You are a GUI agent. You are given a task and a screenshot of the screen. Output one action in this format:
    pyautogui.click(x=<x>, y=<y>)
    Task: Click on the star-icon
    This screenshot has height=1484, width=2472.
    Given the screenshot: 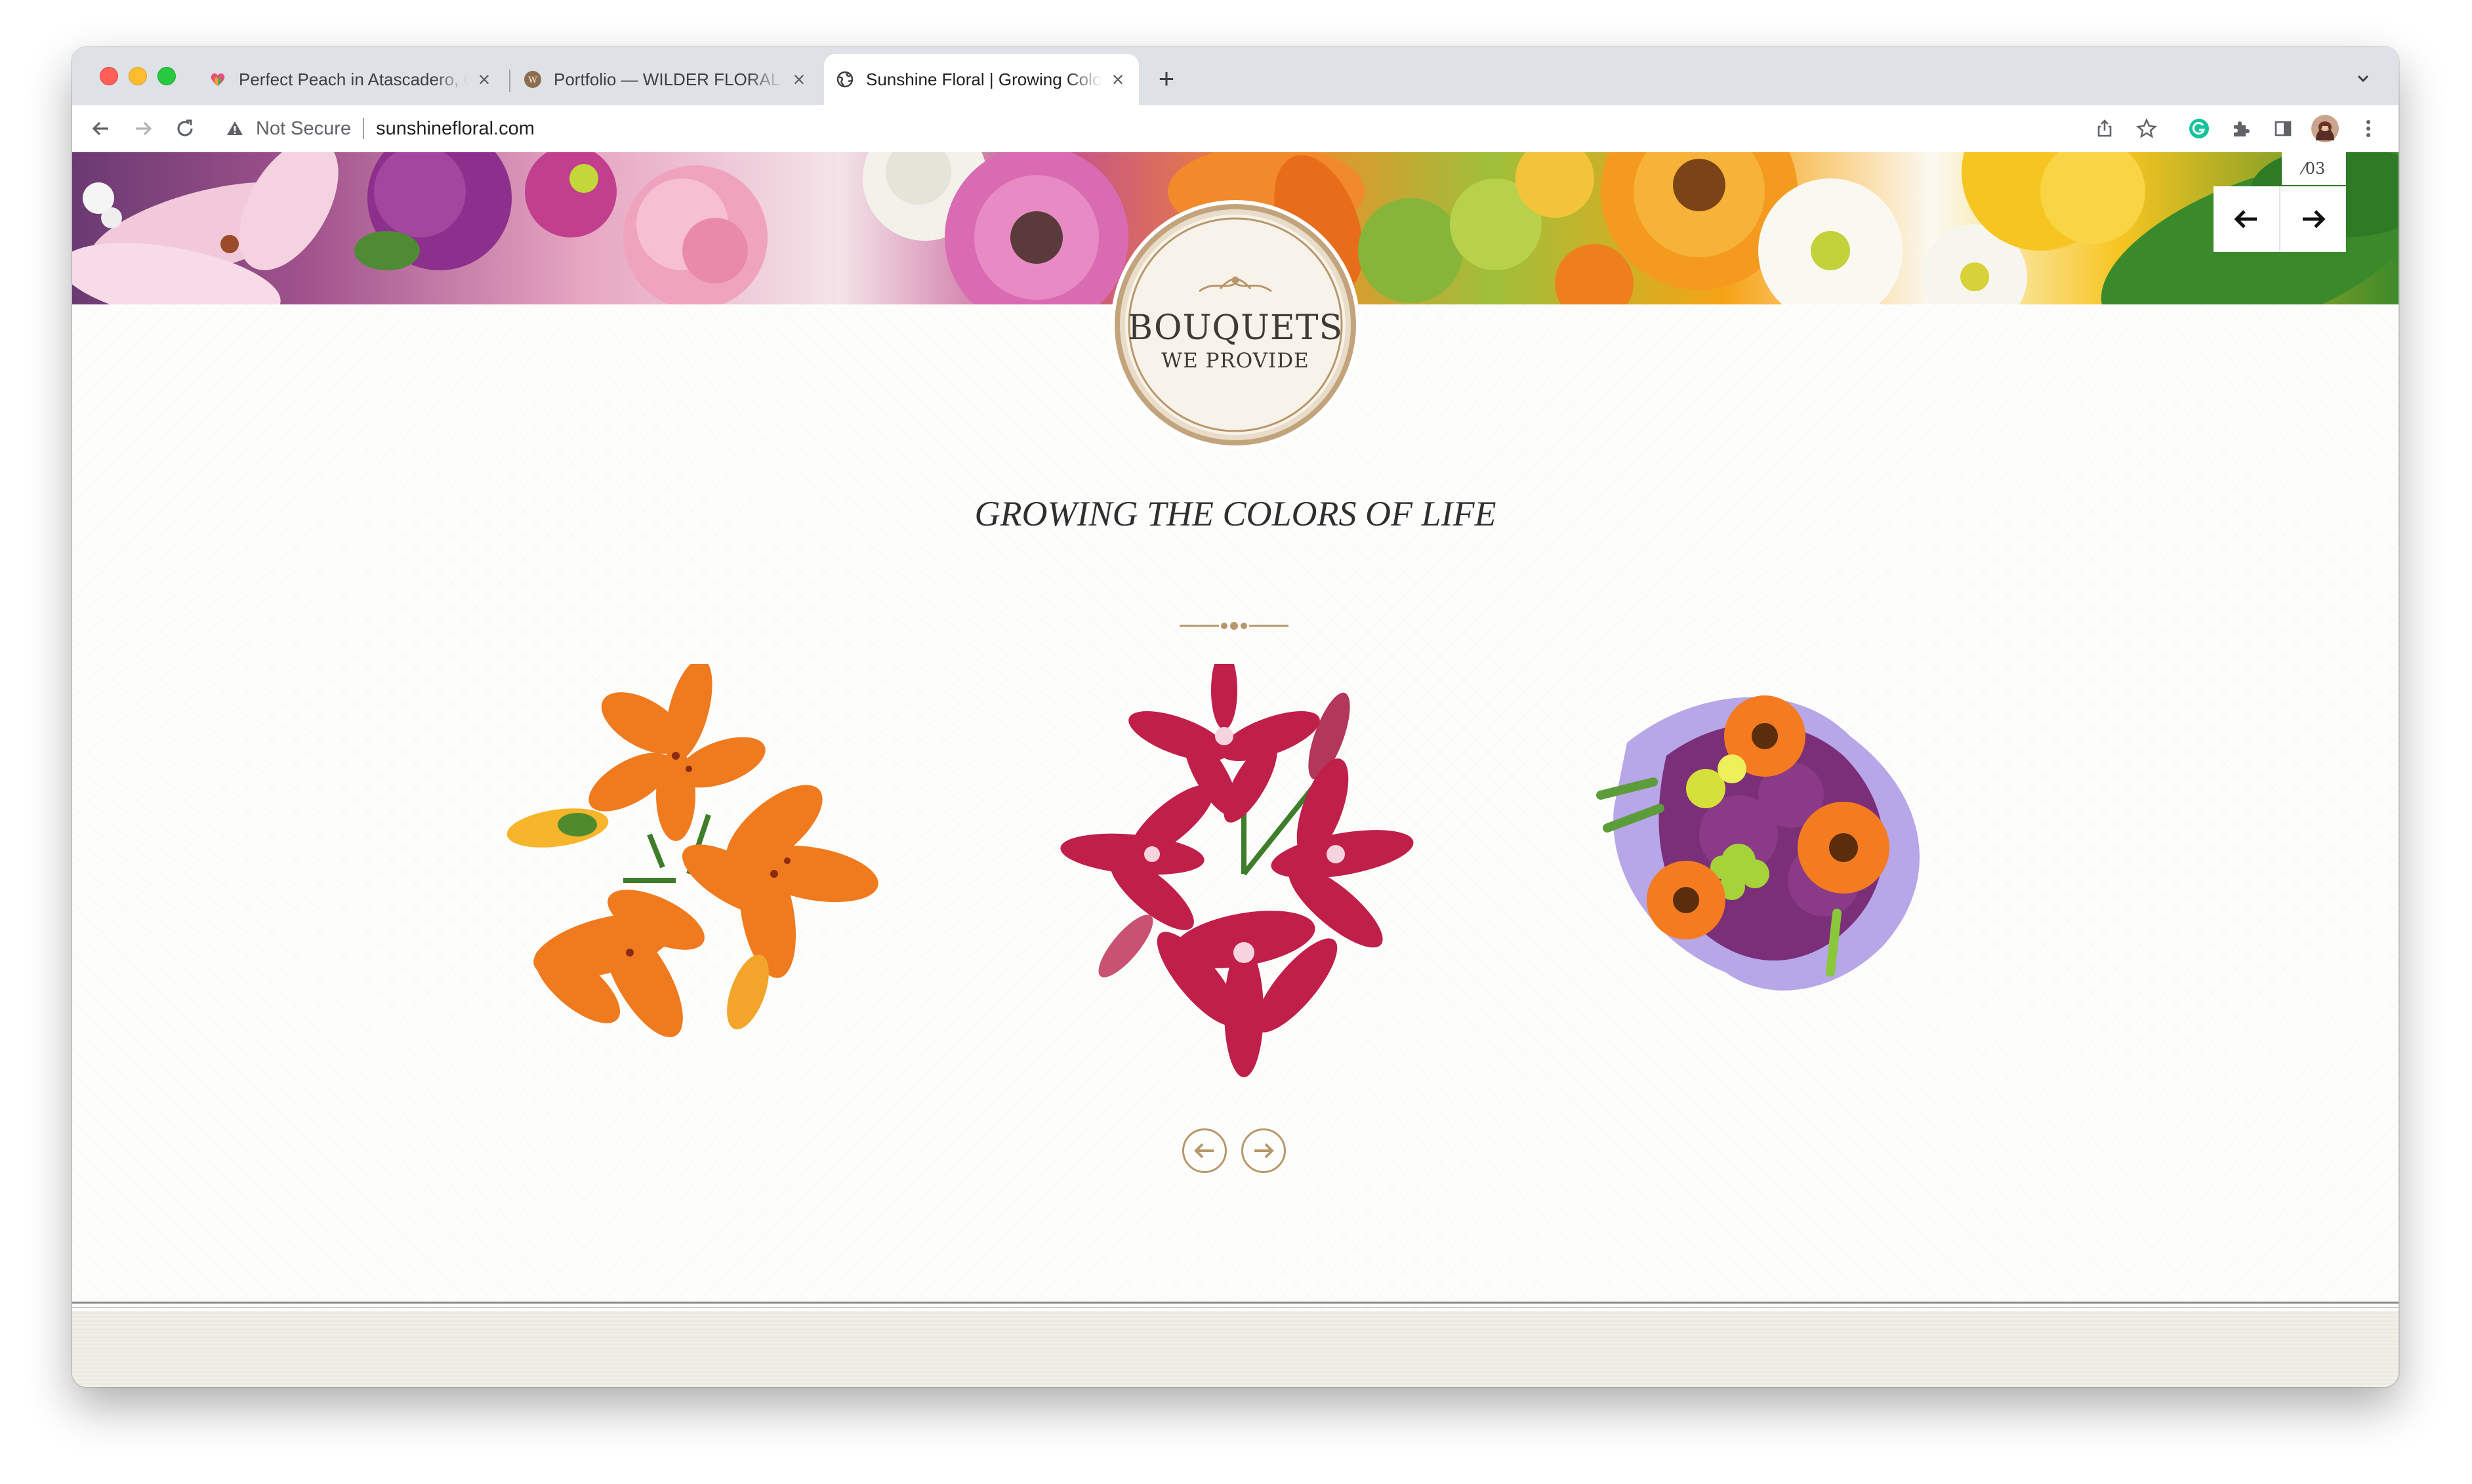 What is the action you would take?
    pyautogui.click(x=2146, y=129)
    